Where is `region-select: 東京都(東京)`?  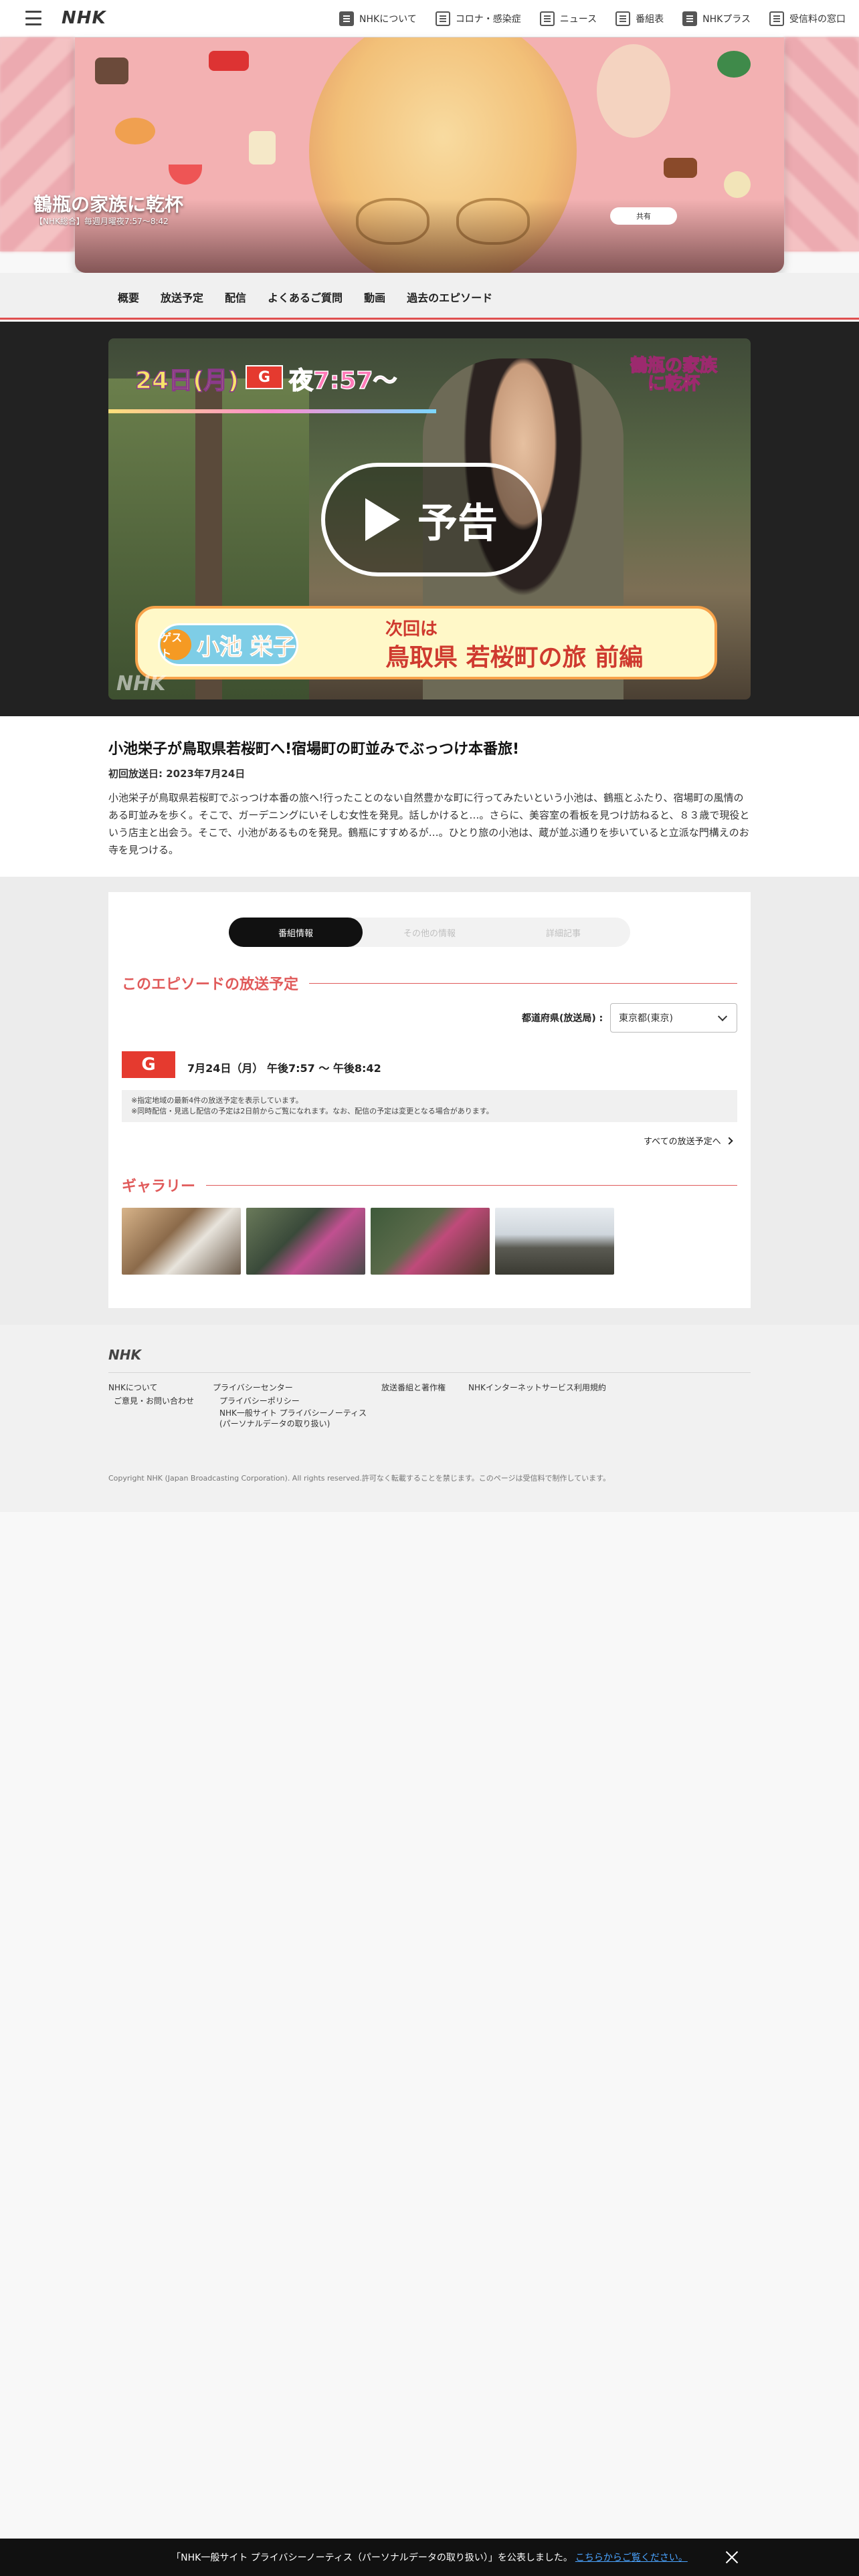
region-select: 東京都(東京) is located at coordinates (673, 1018).